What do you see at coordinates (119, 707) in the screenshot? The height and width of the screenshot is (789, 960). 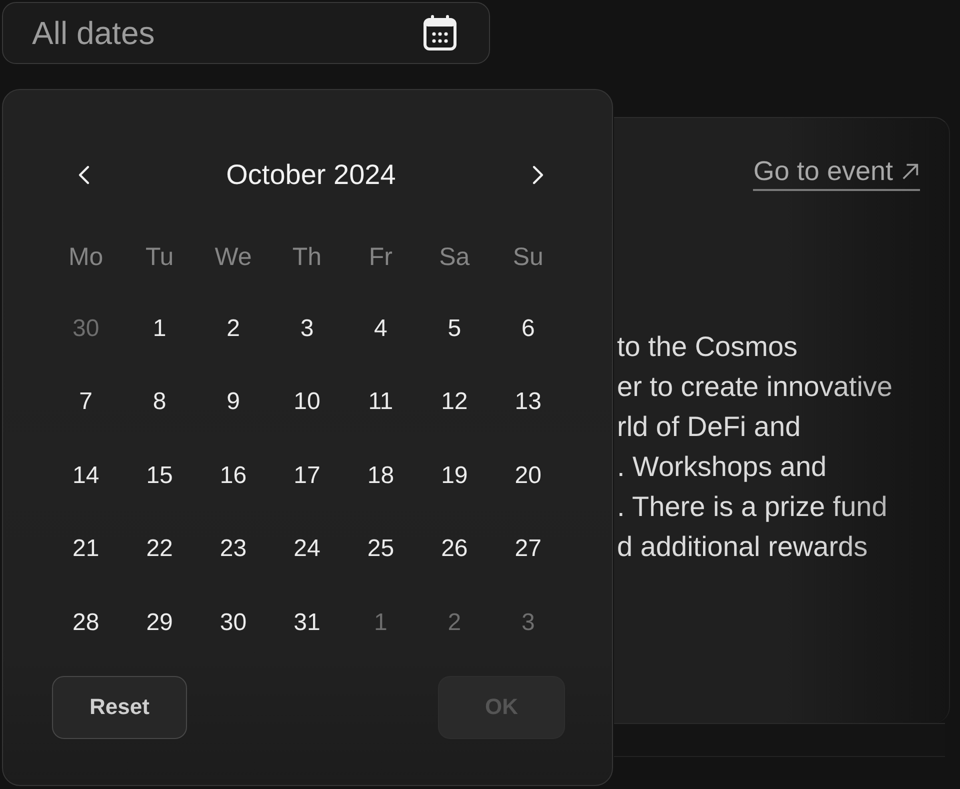 I see `reset-button: Reset` at bounding box center [119, 707].